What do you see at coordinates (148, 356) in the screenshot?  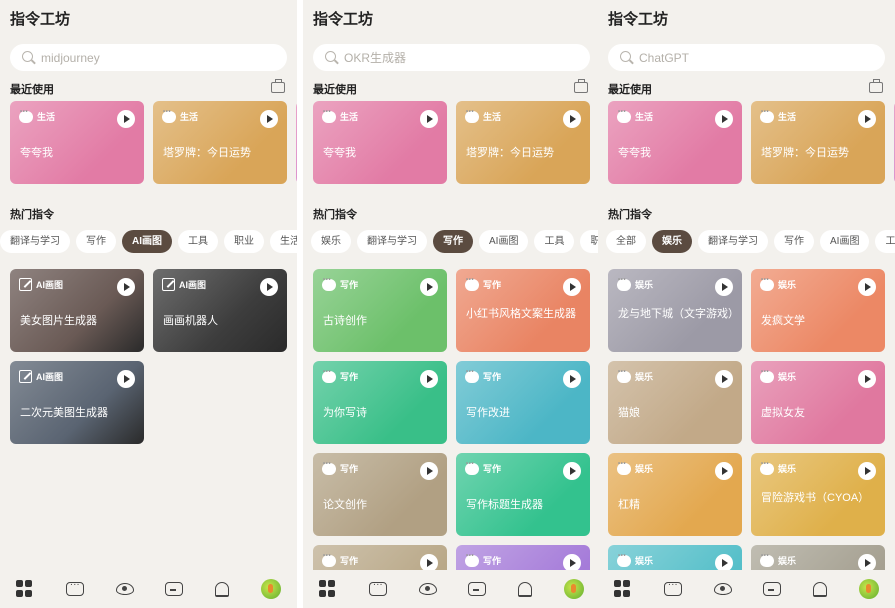 I see `command-grid: AI画图 美女图片生成器 AI画图 画画机器人 AI画图 二次元美图生成器` at bounding box center [148, 356].